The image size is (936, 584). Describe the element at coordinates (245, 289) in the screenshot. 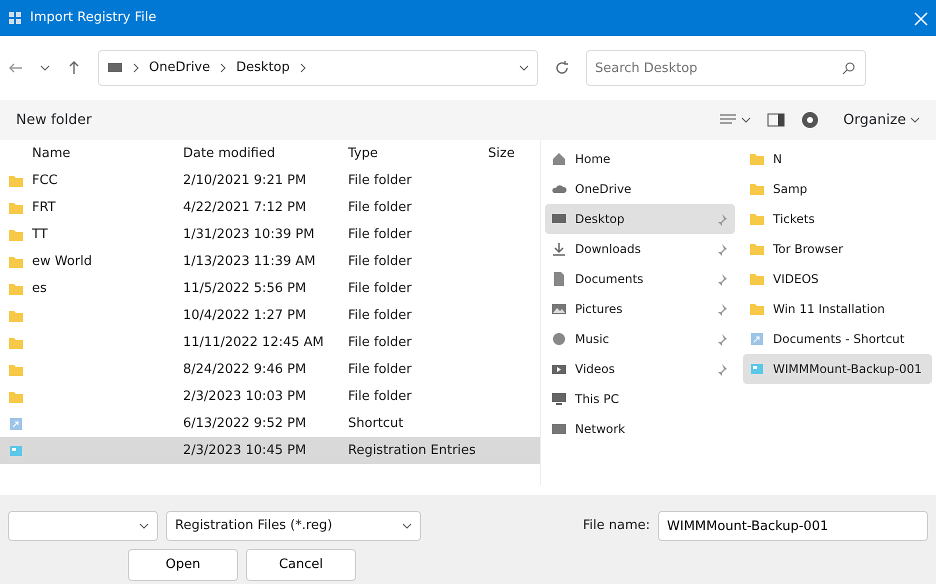

I see `date-modified: 11/5/2022 5:56 PM` at that location.